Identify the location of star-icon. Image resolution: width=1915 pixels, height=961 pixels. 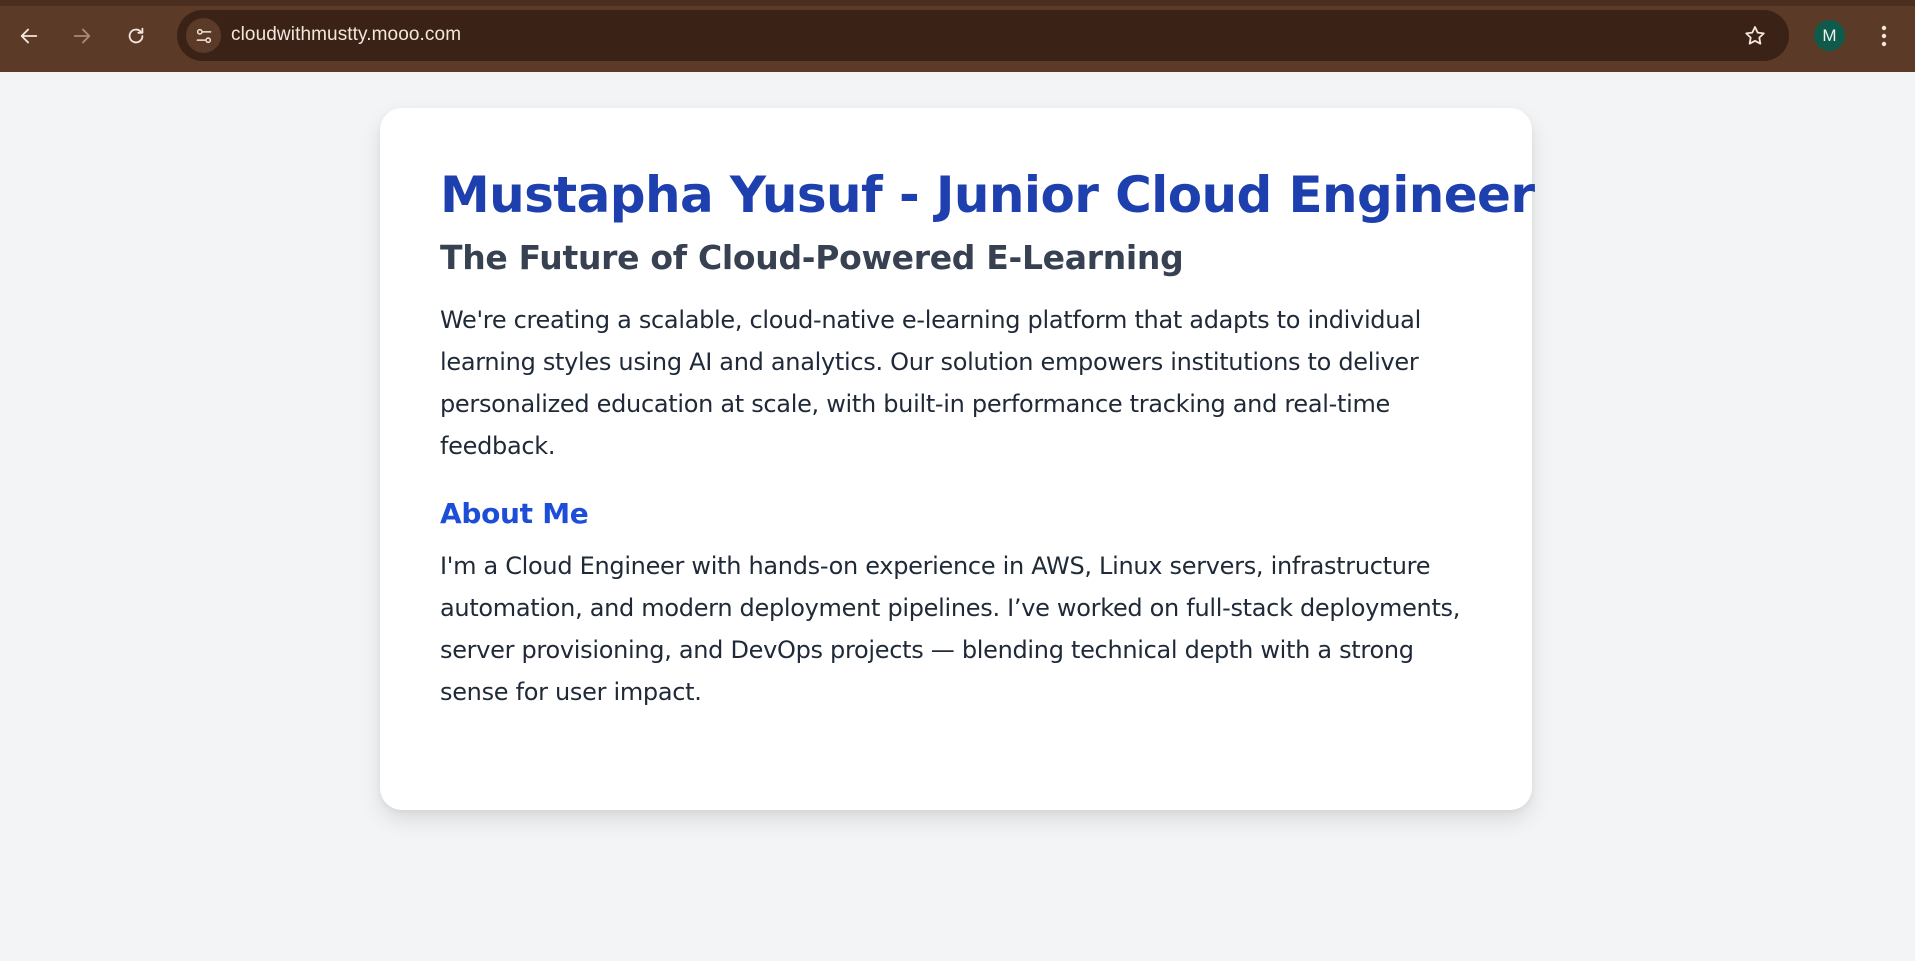
(1755, 35).